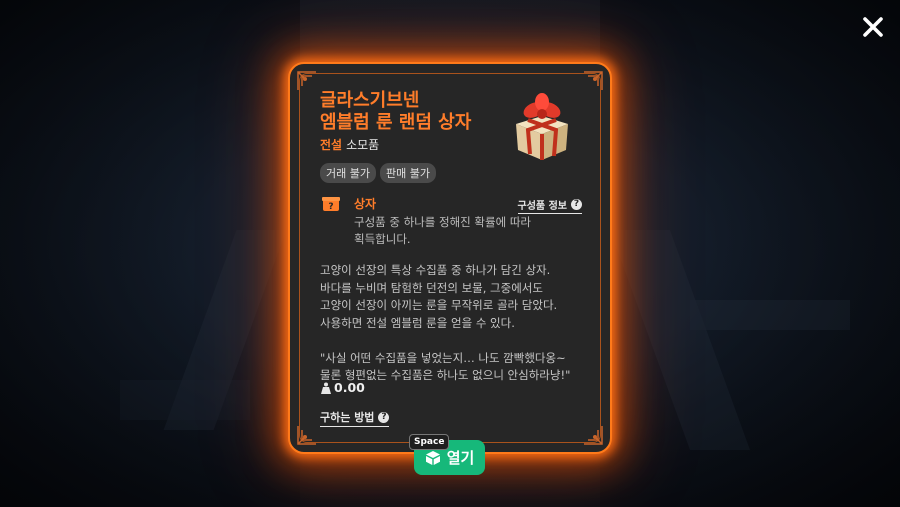 This screenshot has width=900, height=507. I want to click on gift-box-icon, so click(542, 128).